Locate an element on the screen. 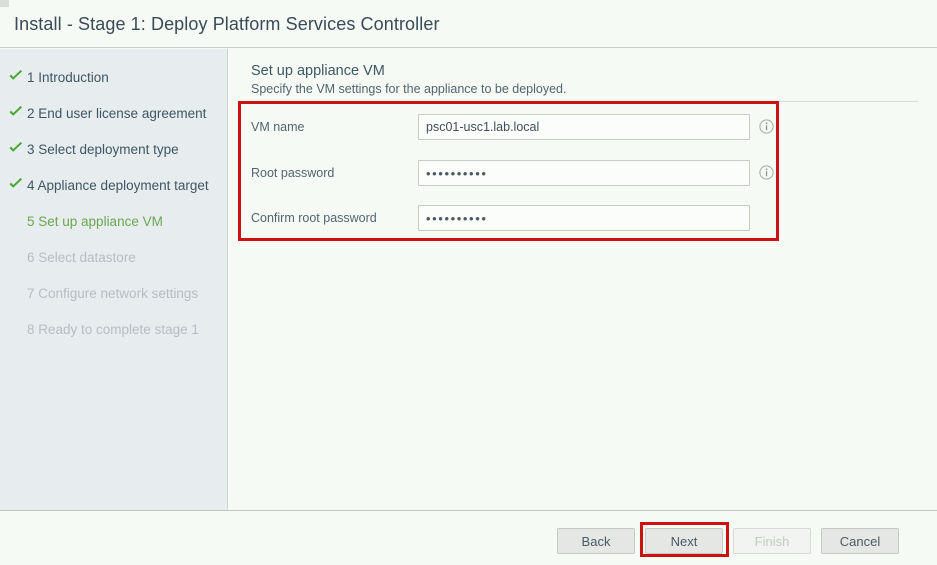 This screenshot has width=937, height=565. sidebar-item-select-datastore: 6 Select datastore is located at coordinates (114, 257).